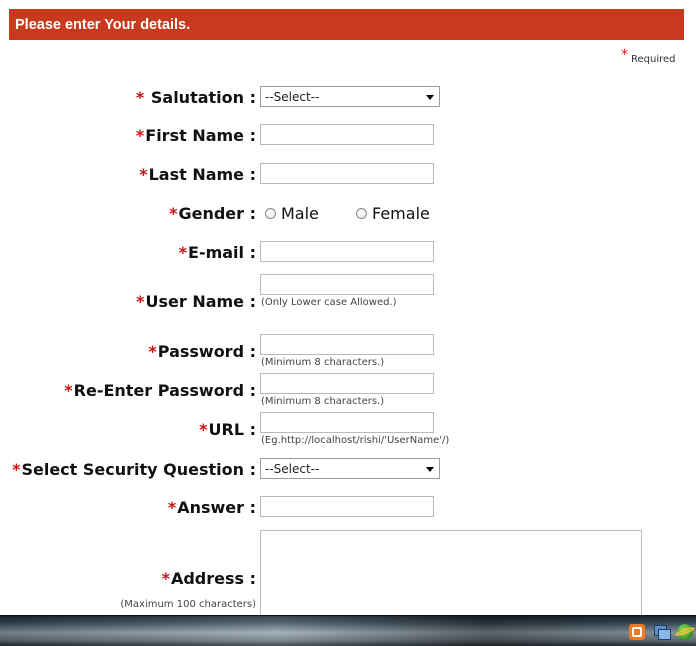  What do you see at coordinates (222, 252) in the screenshot?
I see `email-label-text: E-mail :` at bounding box center [222, 252].